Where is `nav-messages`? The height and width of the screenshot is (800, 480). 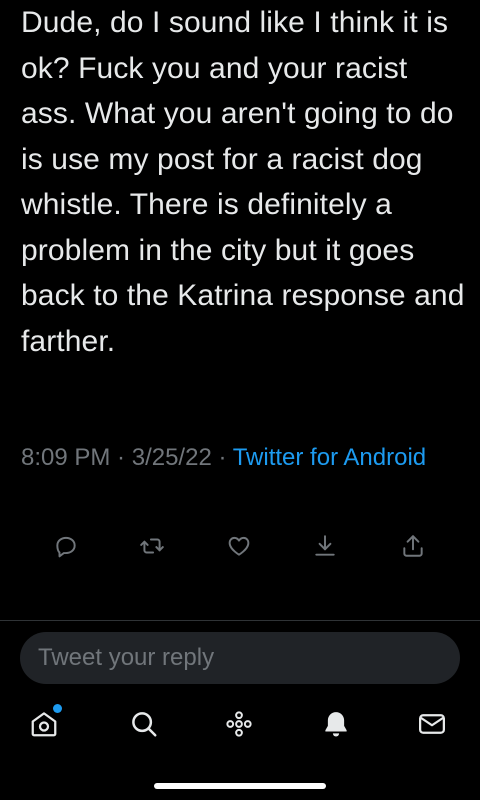 nav-messages is located at coordinates (432, 724).